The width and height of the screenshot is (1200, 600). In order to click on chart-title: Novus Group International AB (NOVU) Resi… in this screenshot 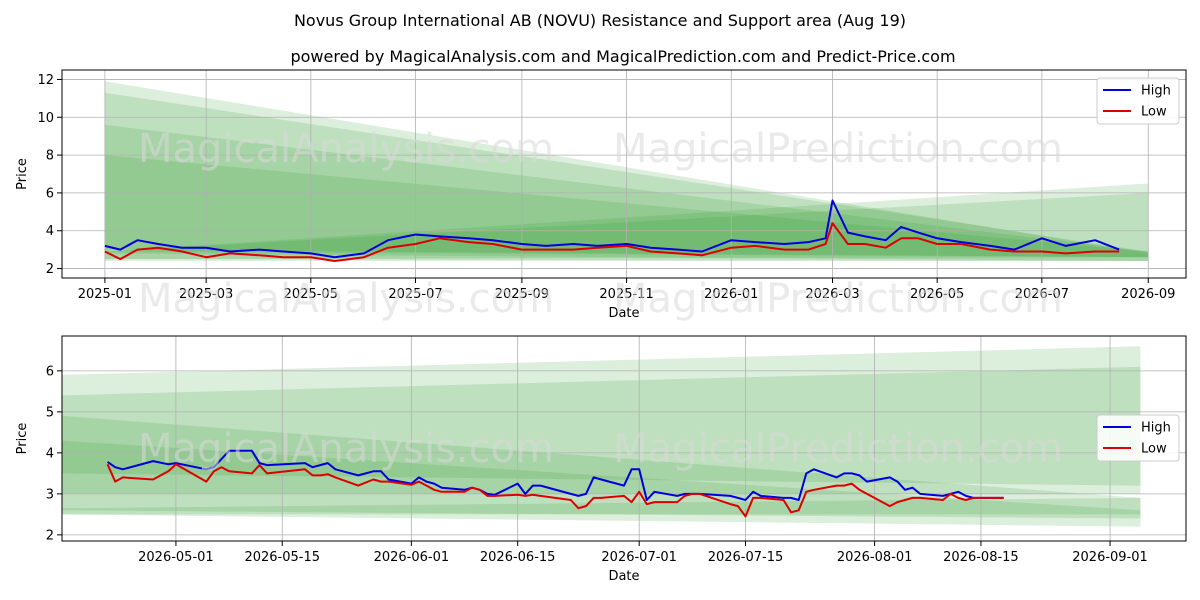, I will do `click(600, 20)`.